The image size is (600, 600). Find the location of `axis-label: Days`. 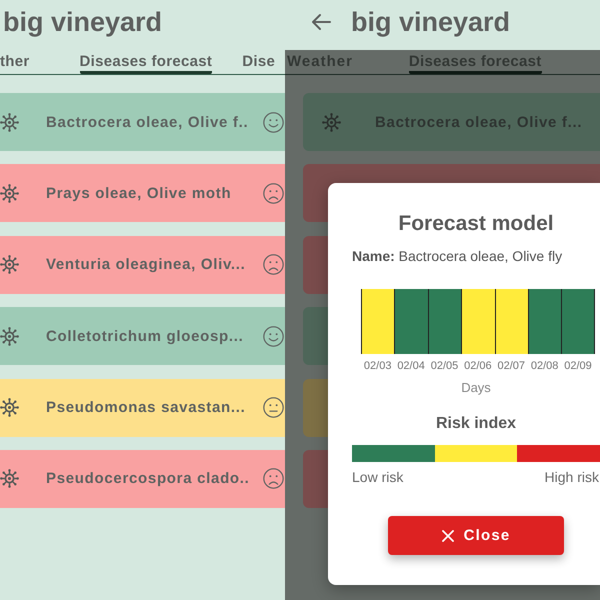

axis-label: Days is located at coordinates (476, 388).